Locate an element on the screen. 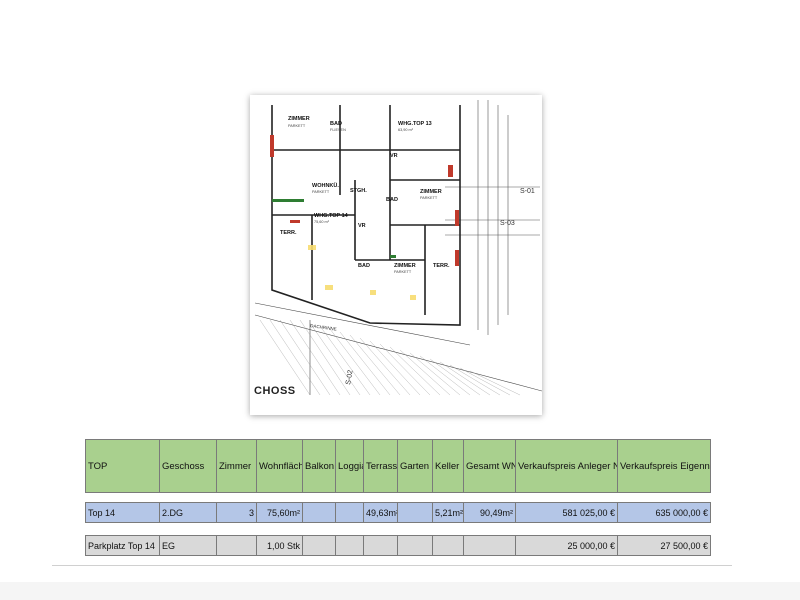 The image size is (800, 600). header-cell: Gesamt WNFL is located at coordinates (489, 466).